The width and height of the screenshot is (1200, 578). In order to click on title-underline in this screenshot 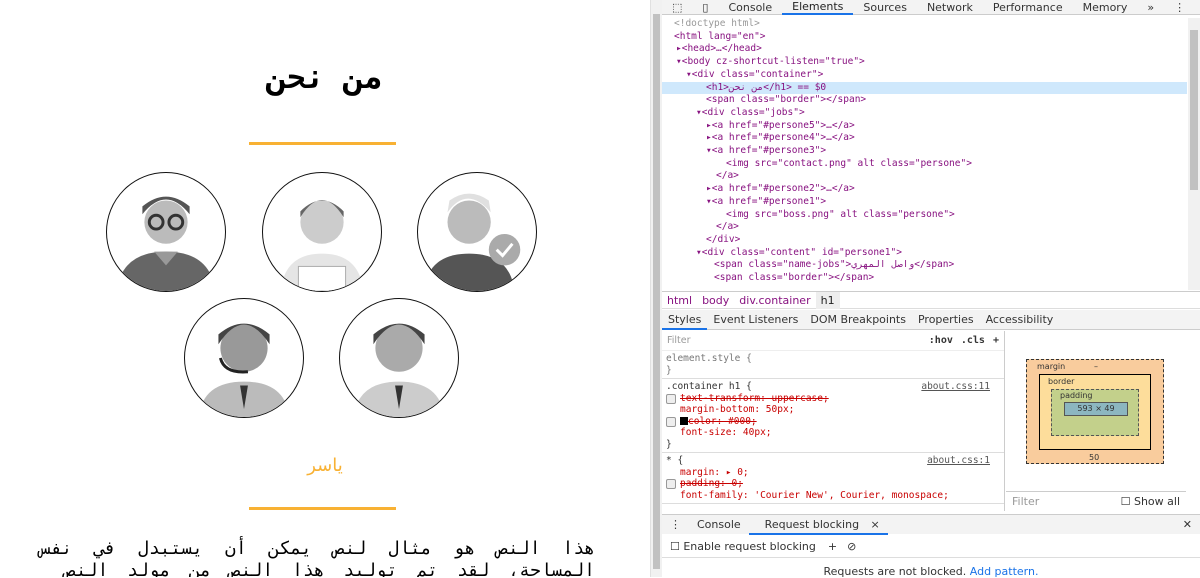, I will do `click(322, 143)`.